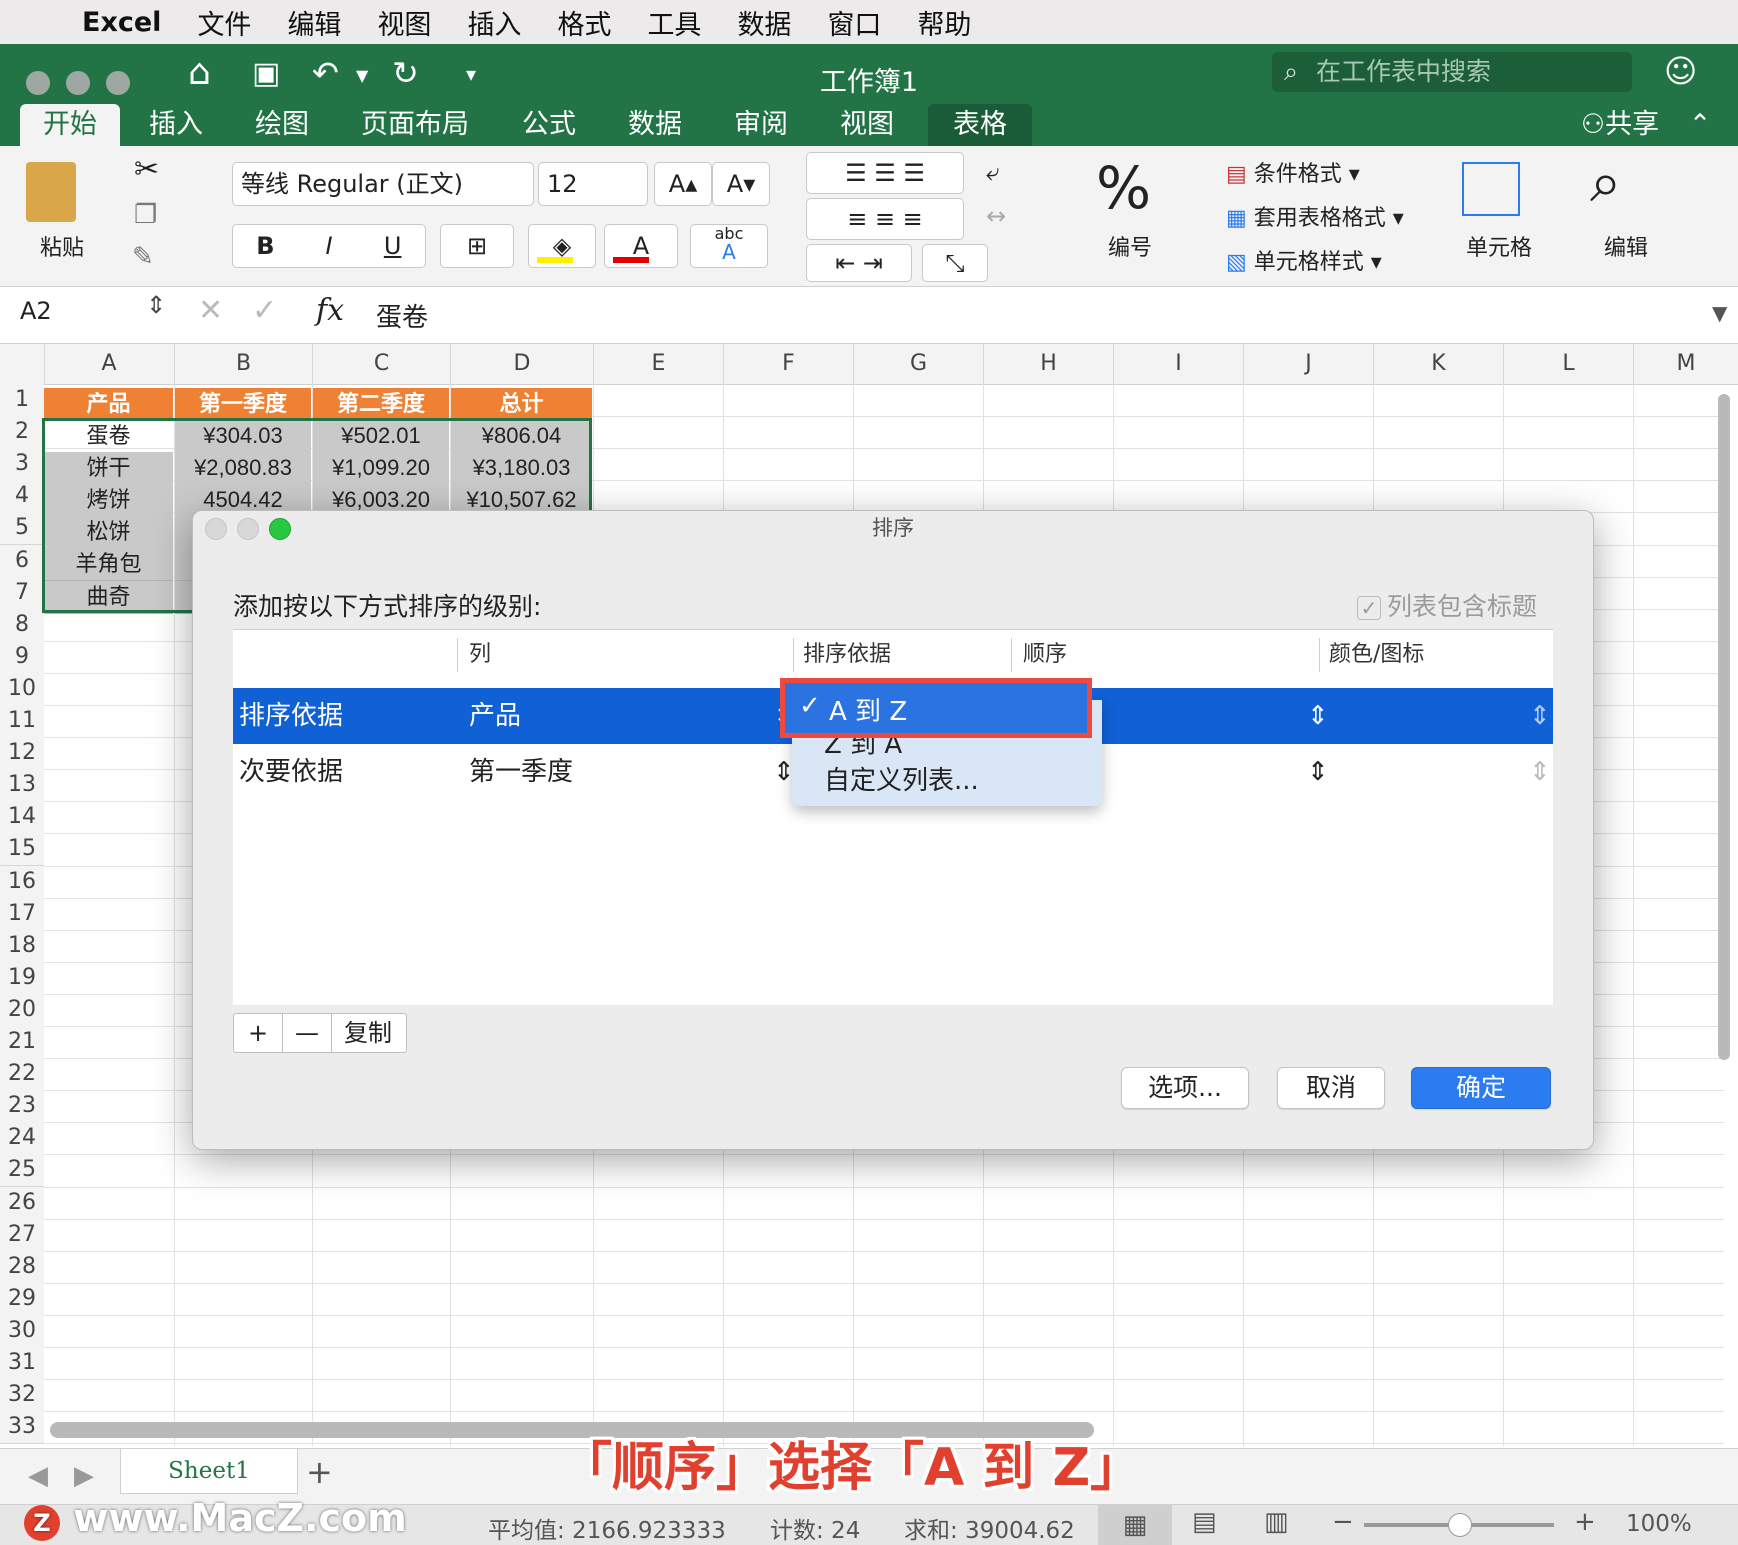 The width and height of the screenshot is (1738, 1545). I want to click on search-input: ⌕ 在工作表中搜索, so click(1452, 72).